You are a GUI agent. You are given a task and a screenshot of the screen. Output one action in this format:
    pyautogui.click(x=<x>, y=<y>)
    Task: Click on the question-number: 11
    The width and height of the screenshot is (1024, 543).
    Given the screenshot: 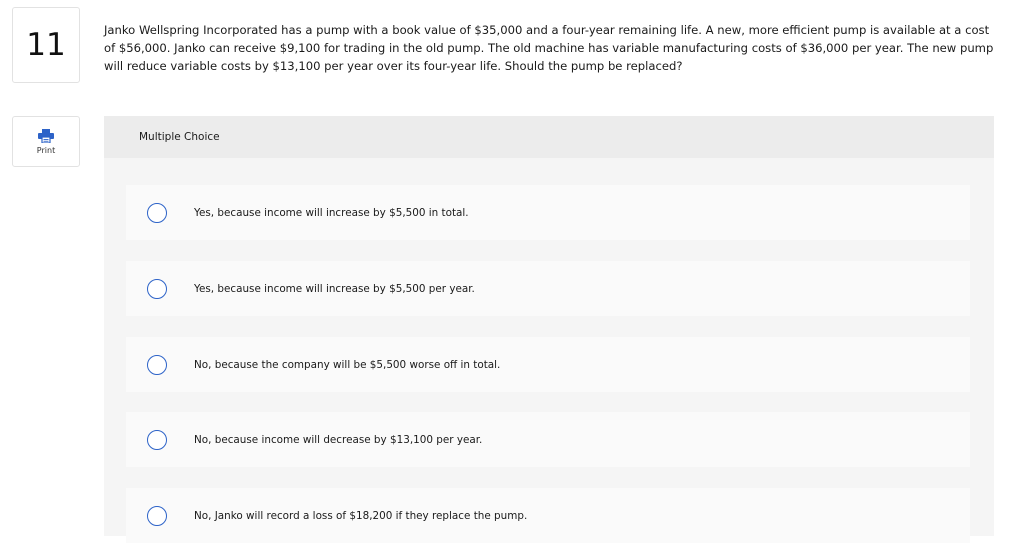 What is the action you would take?
    pyautogui.click(x=46, y=45)
    